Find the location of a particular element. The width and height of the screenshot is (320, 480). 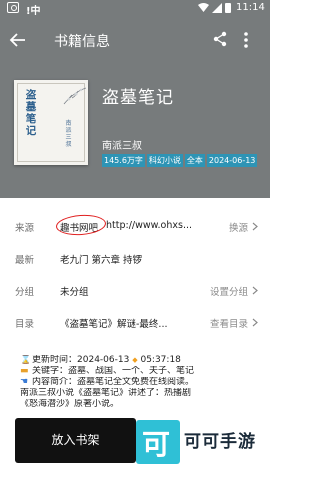

status-bar: !中 11:14 is located at coordinates (135, 8).